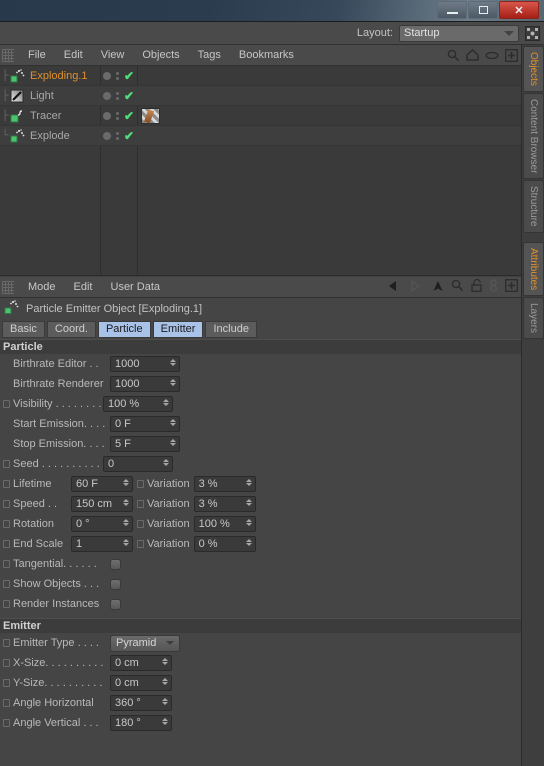 Image resolution: width=544 pixels, height=766 pixels. What do you see at coordinates (272, 11) in the screenshot?
I see `viewport: ✕` at bounding box center [272, 11].